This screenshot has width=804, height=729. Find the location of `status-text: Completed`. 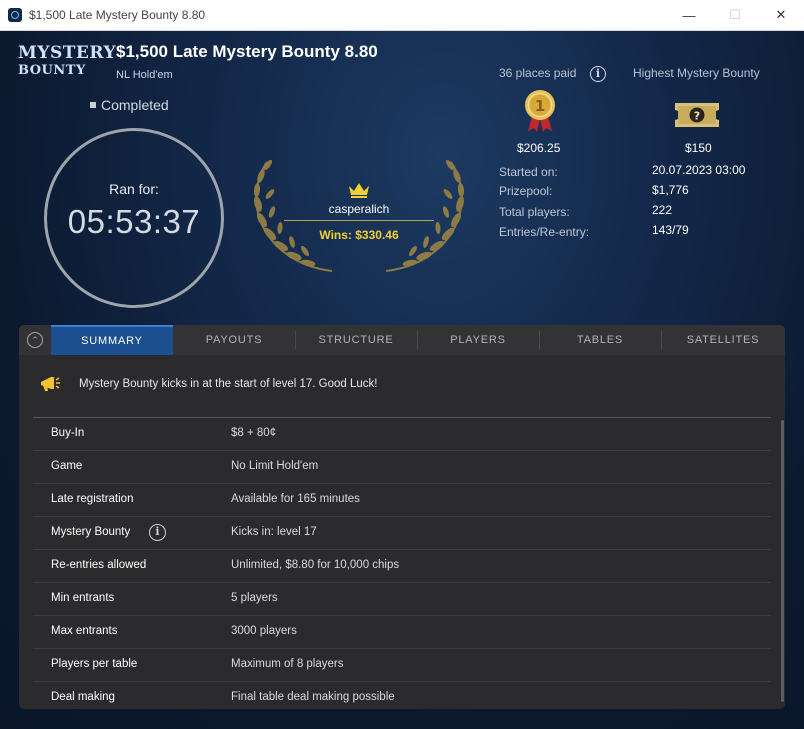

status-text: Completed is located at coordinates (135, 105).